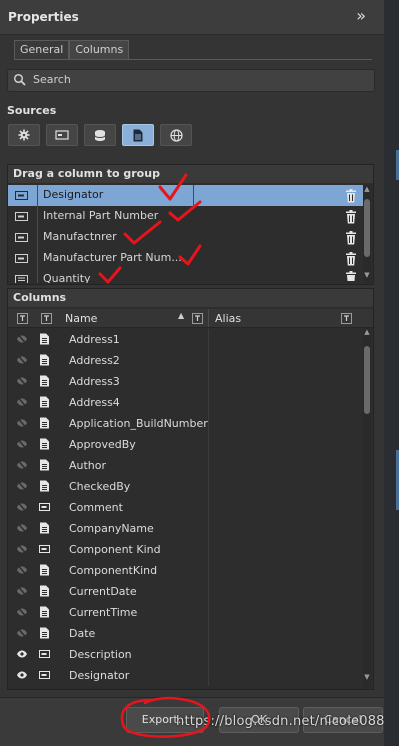 The image size is (399, 746). What do you see at coordinates (367, 507) in the screenshot?
I see `columns-scrollbar: ▲ ▼` at bounding box center [367, 507].